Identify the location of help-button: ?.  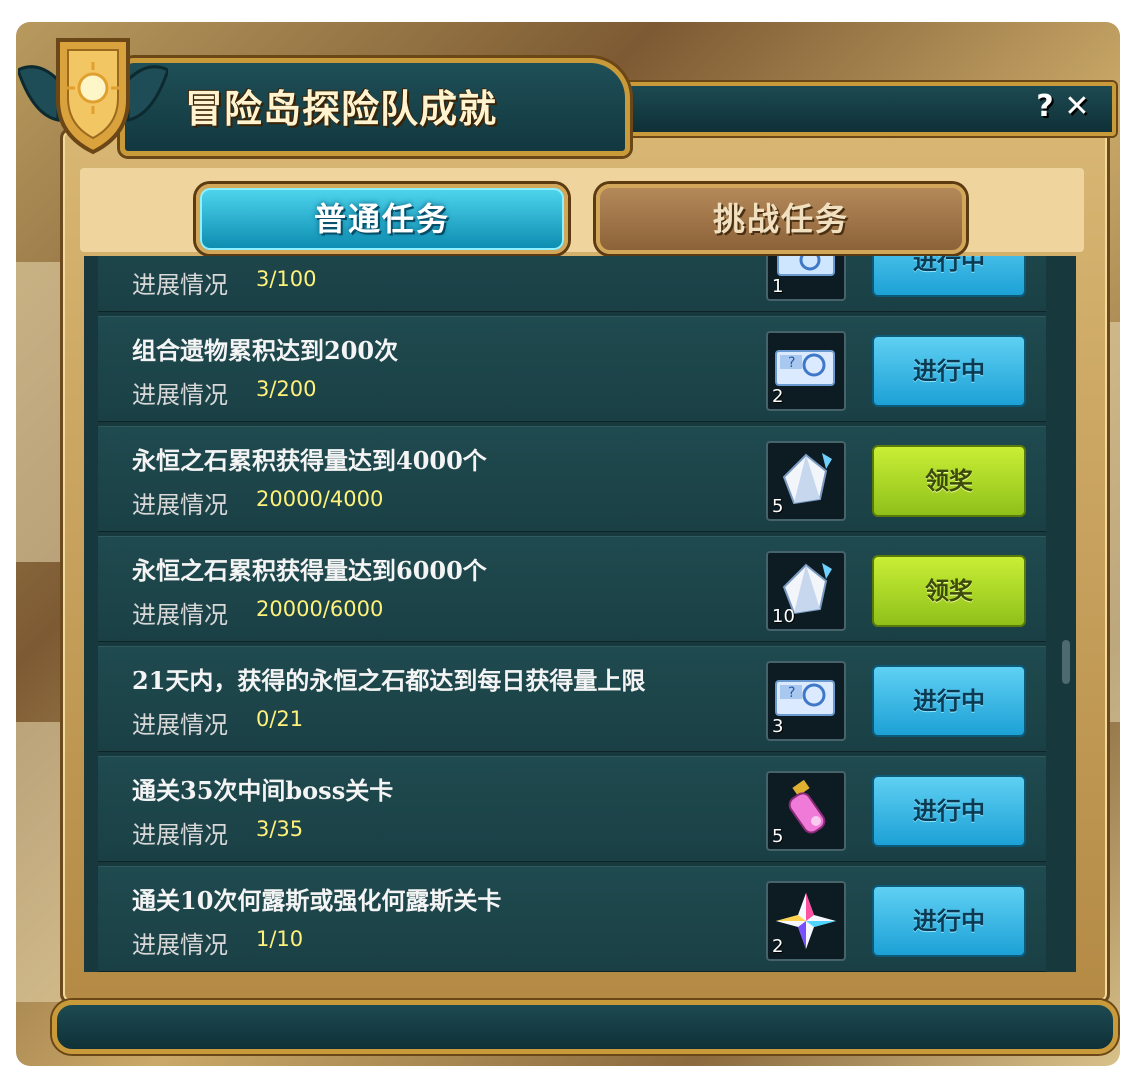
(1045, 107).